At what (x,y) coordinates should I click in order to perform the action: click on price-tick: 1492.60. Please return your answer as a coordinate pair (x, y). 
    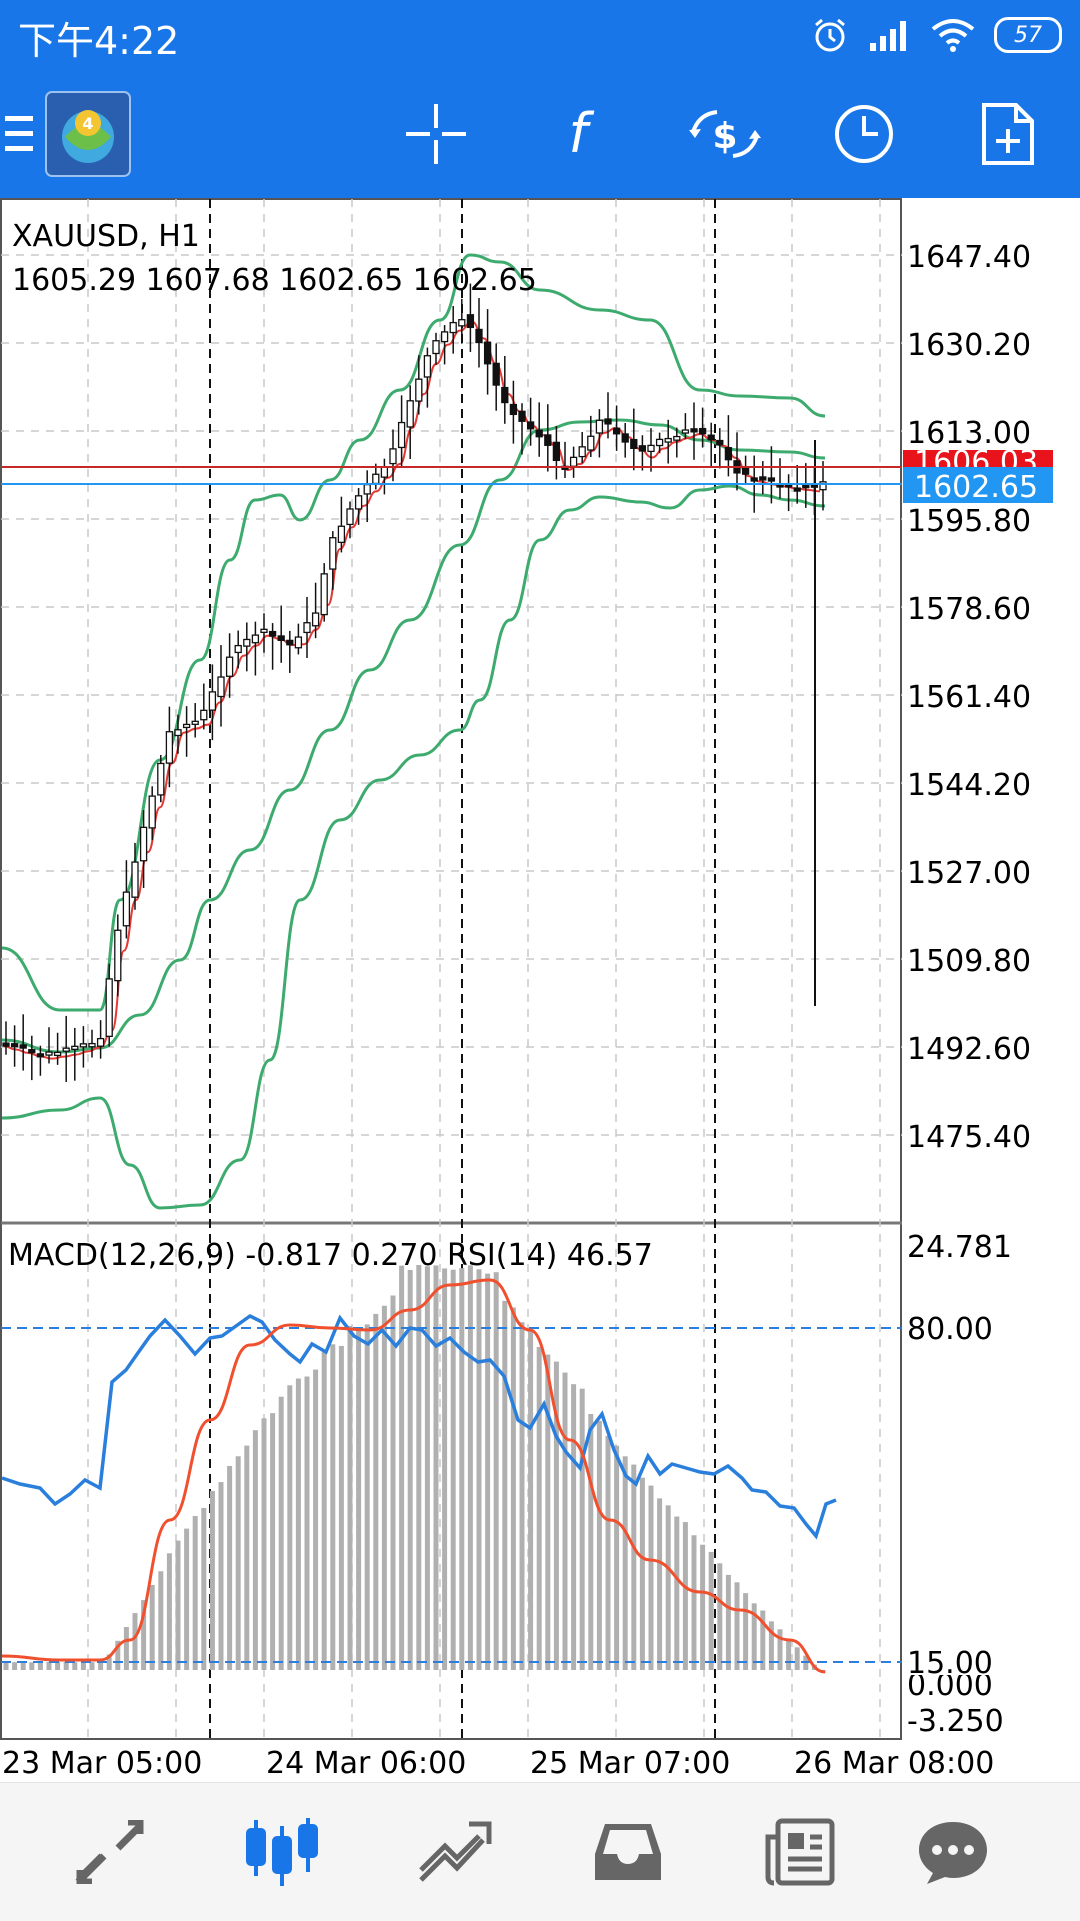
    Looking at the image, I should click on (969, 1049).